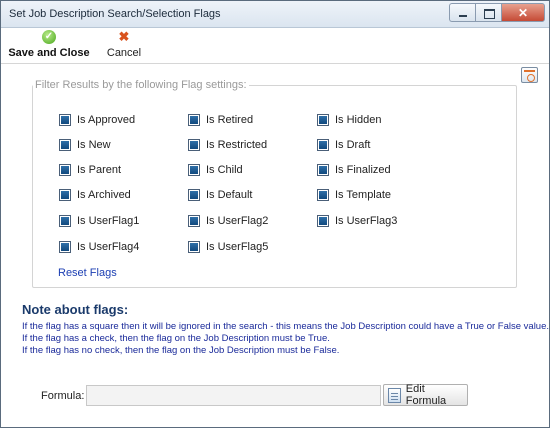 The width and height of the screenshot is (550, 428). I want to click on flag-is-default: Is Default, so click(220, 195).